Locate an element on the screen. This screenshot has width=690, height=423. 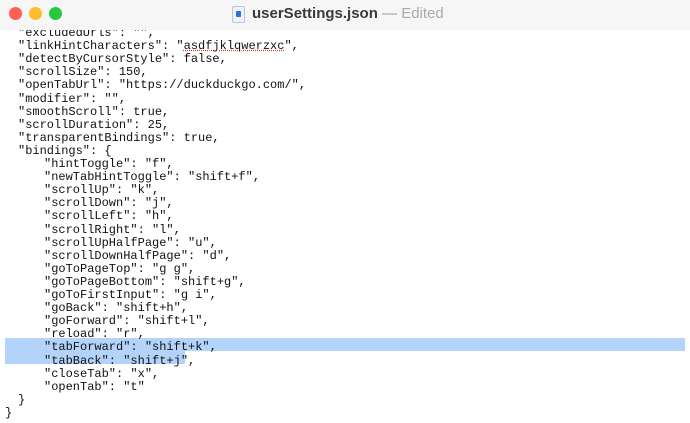
filename: userSettings.json is located at coordinates (315, 13).